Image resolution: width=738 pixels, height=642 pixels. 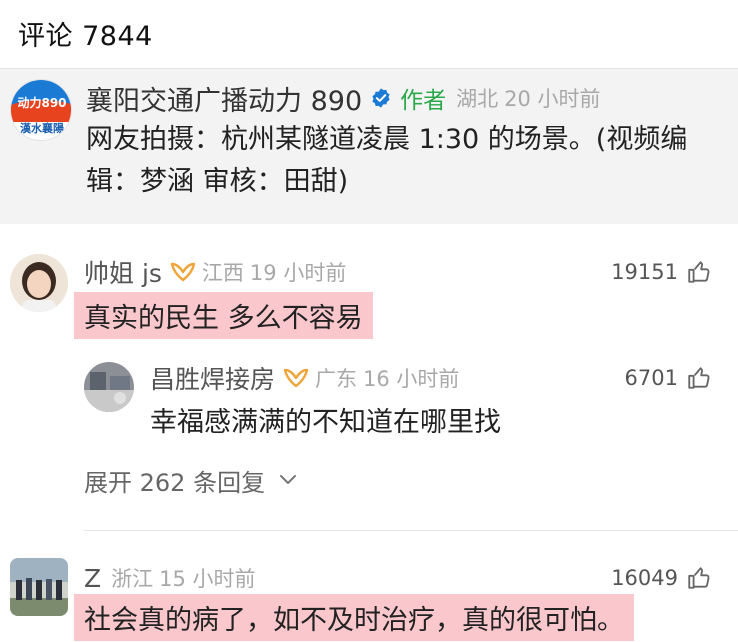 What do you see at coordinates (288, 479) in the screenshot?
I see `chevron-down-icon` at bounding box center [288, 479].